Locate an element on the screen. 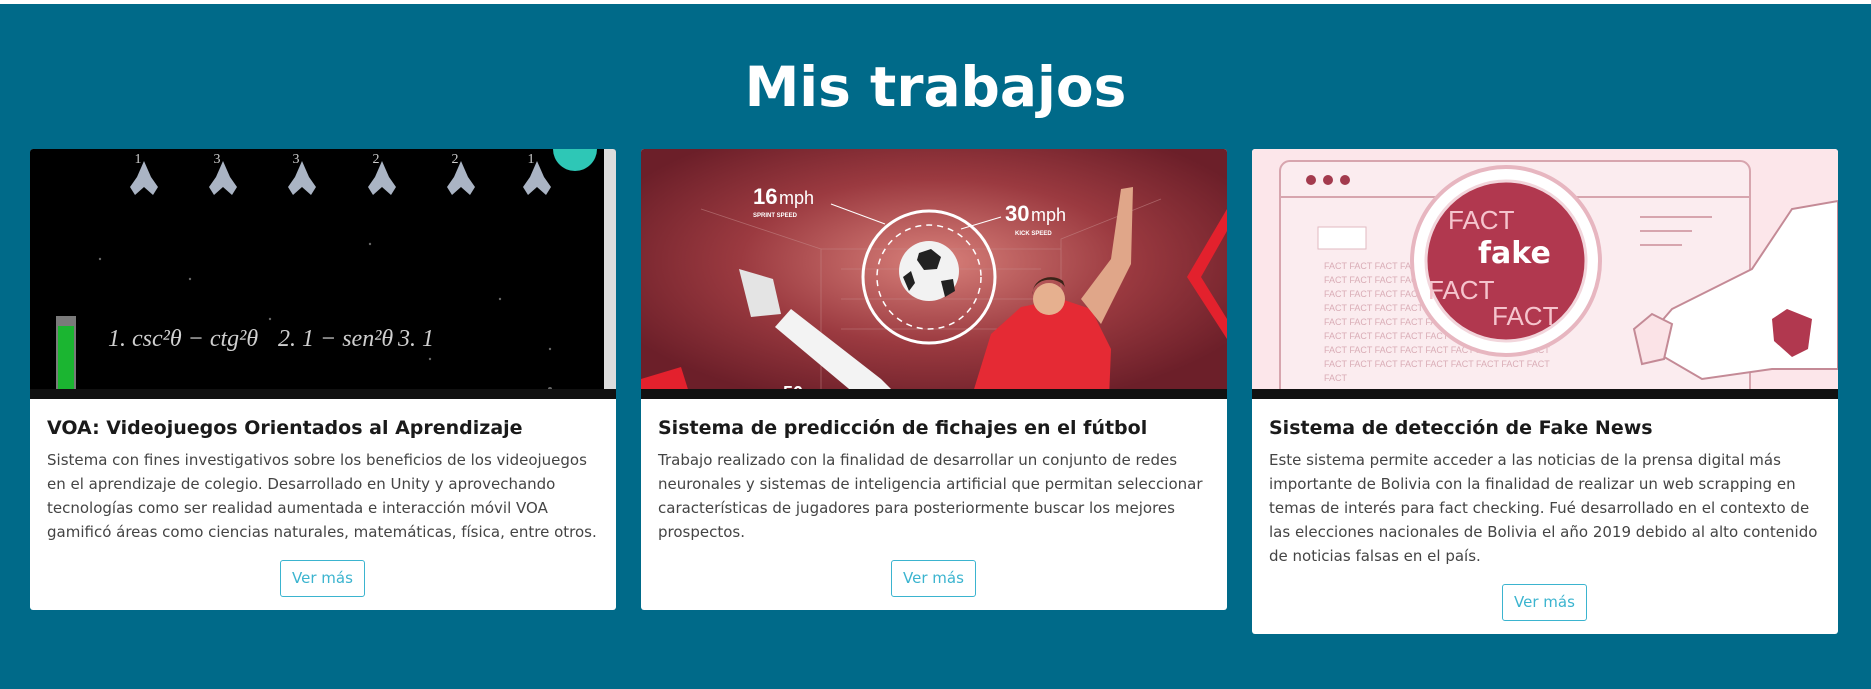  pattern-word: FACT is located at coordinates (1336, 378).